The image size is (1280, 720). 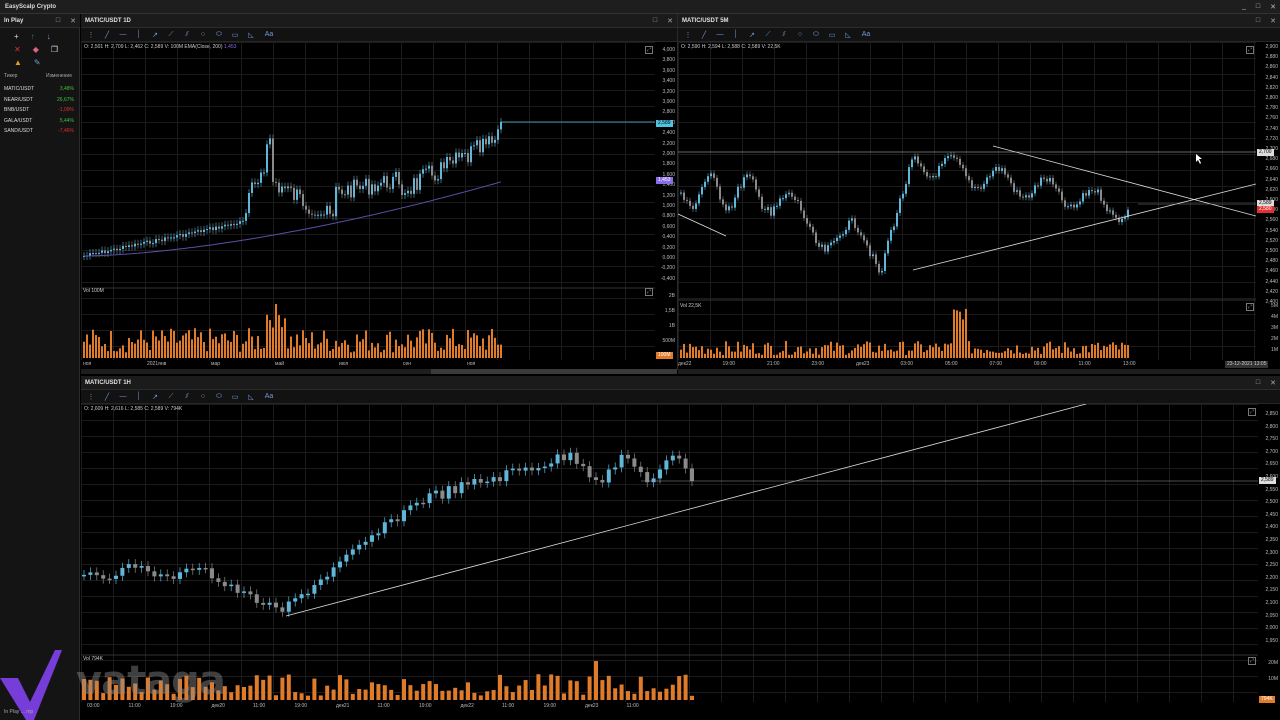 I want to click on add-icon: +, so click(x=16, y=36).